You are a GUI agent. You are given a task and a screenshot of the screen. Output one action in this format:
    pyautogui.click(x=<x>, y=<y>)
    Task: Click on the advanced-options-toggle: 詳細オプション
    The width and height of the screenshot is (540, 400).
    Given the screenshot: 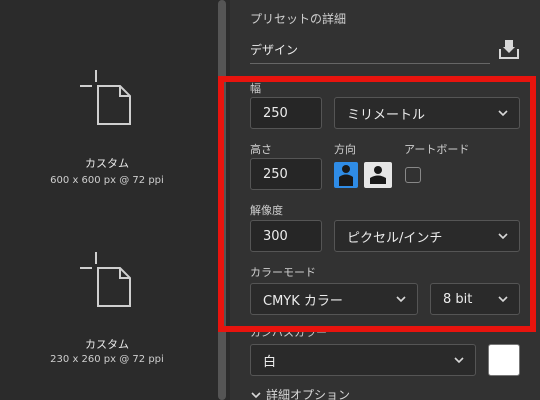 What is the action you would take?
    pyautogui.click(x=300, y=393)
    